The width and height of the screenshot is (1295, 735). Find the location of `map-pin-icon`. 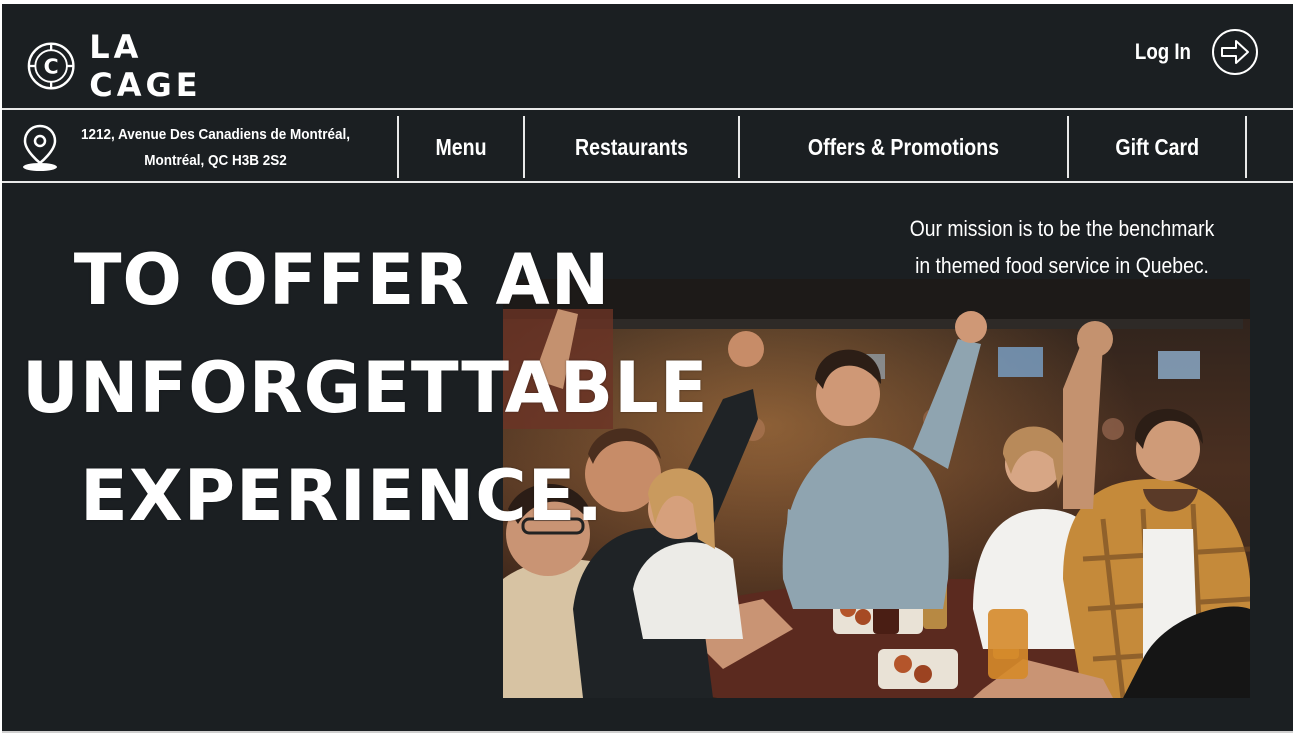

map-pin-icon is located at coordinates (40, 147).